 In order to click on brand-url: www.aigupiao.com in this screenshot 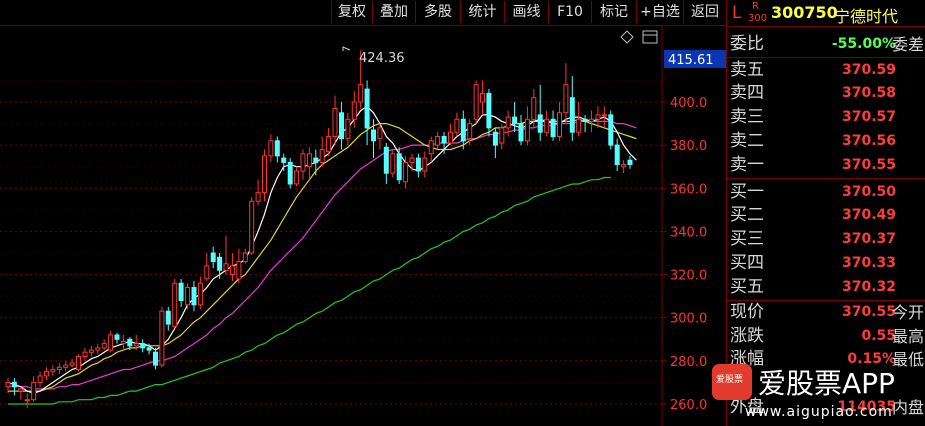, I will do `click(819, 412)`.